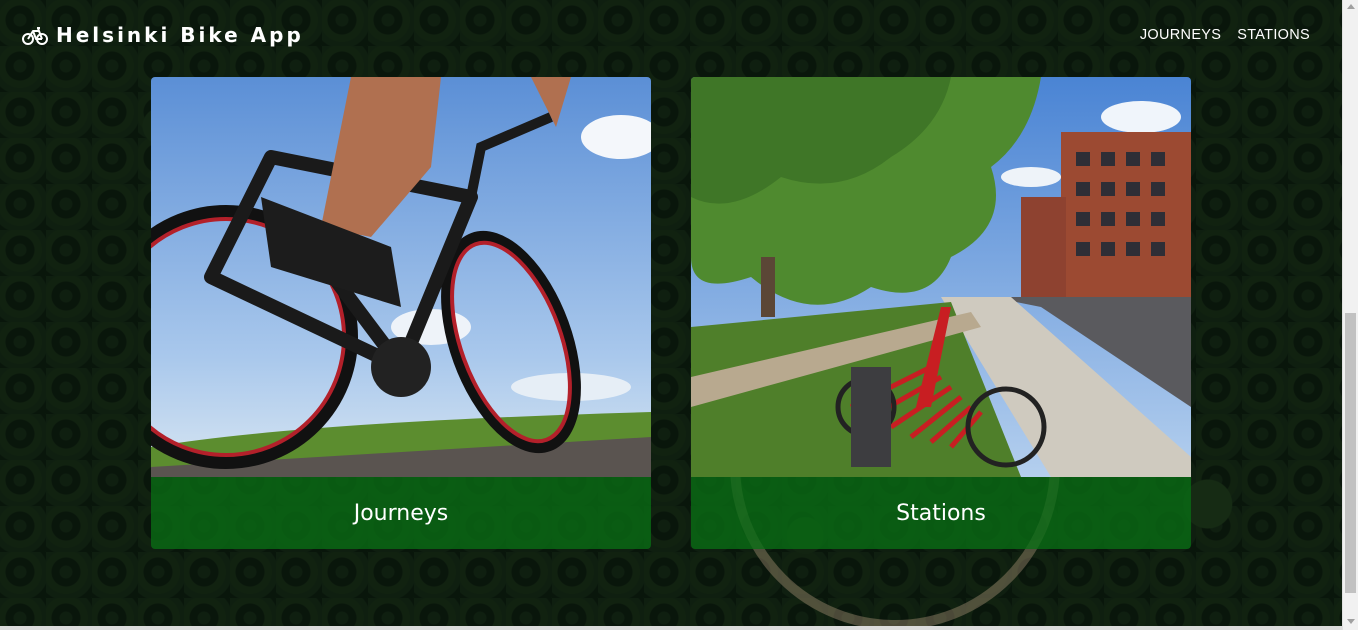 Image resolution: width=1358 pixels, height=630 pixels. Describe the element at coordinates (1351, 6) in the screenshot. I see `scroll-up-arrow-icon` at that location.